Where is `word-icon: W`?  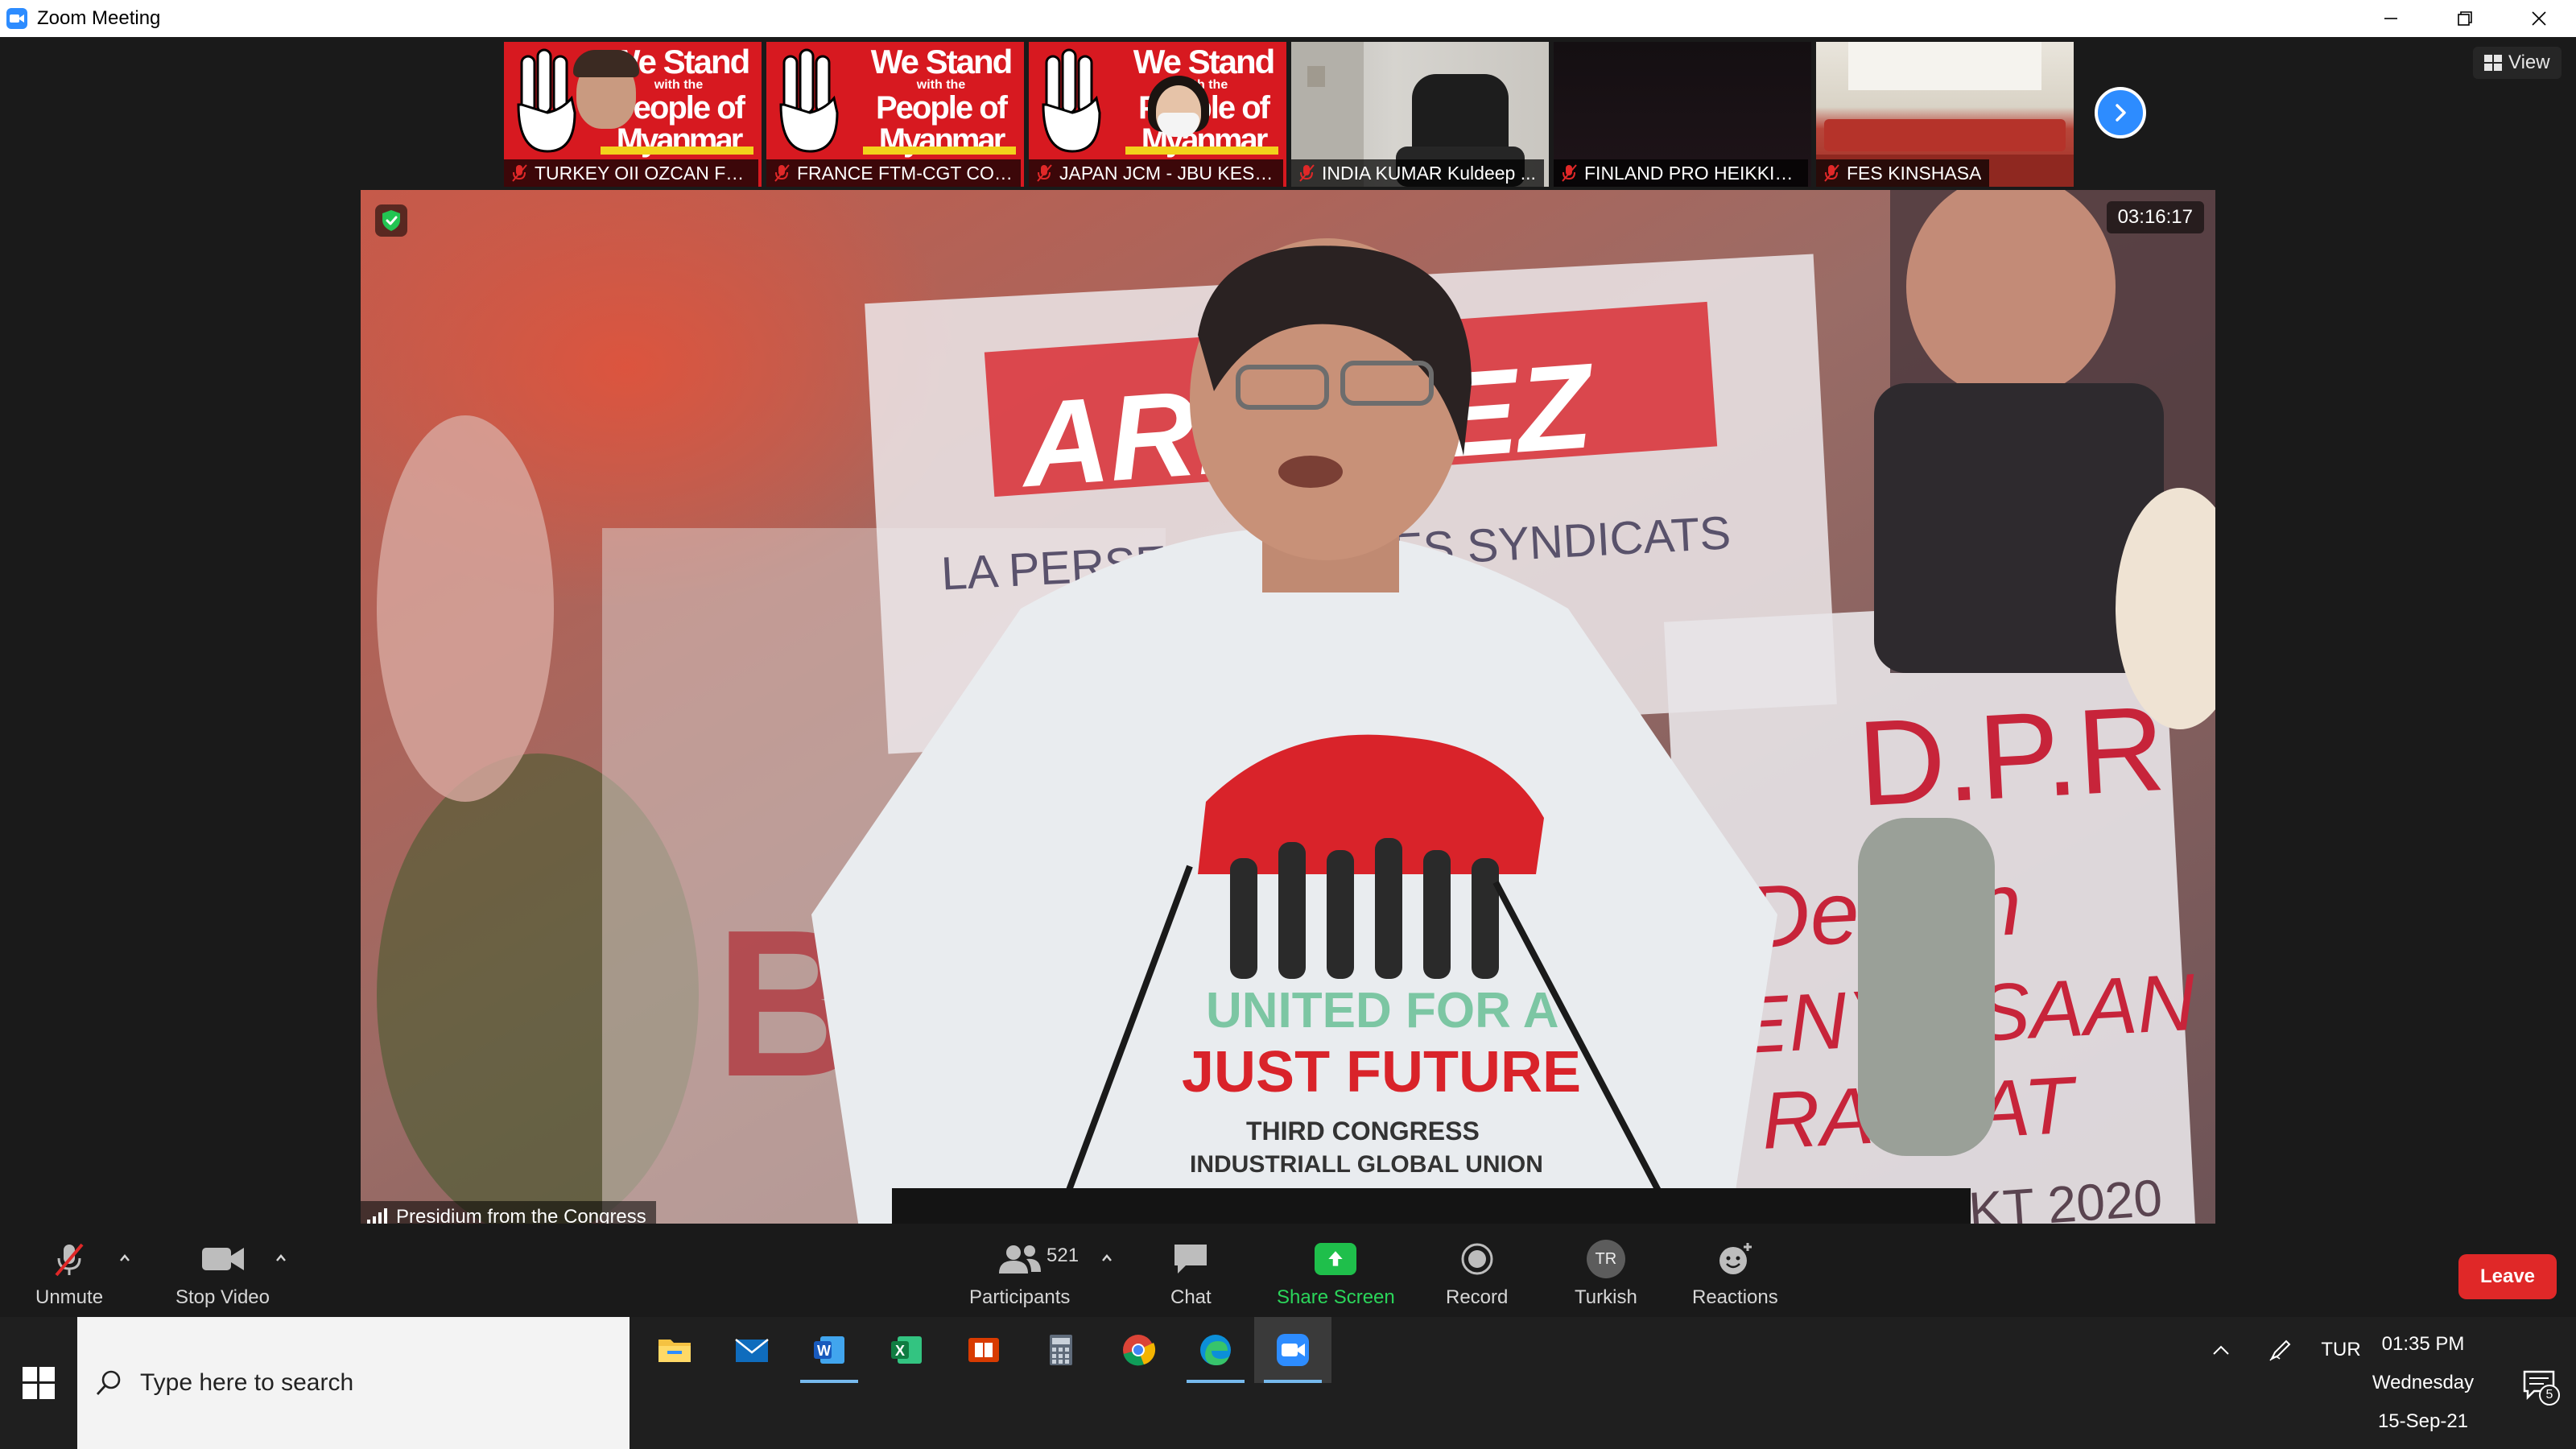
word-icon: W is located at coordinates (829, 1350).